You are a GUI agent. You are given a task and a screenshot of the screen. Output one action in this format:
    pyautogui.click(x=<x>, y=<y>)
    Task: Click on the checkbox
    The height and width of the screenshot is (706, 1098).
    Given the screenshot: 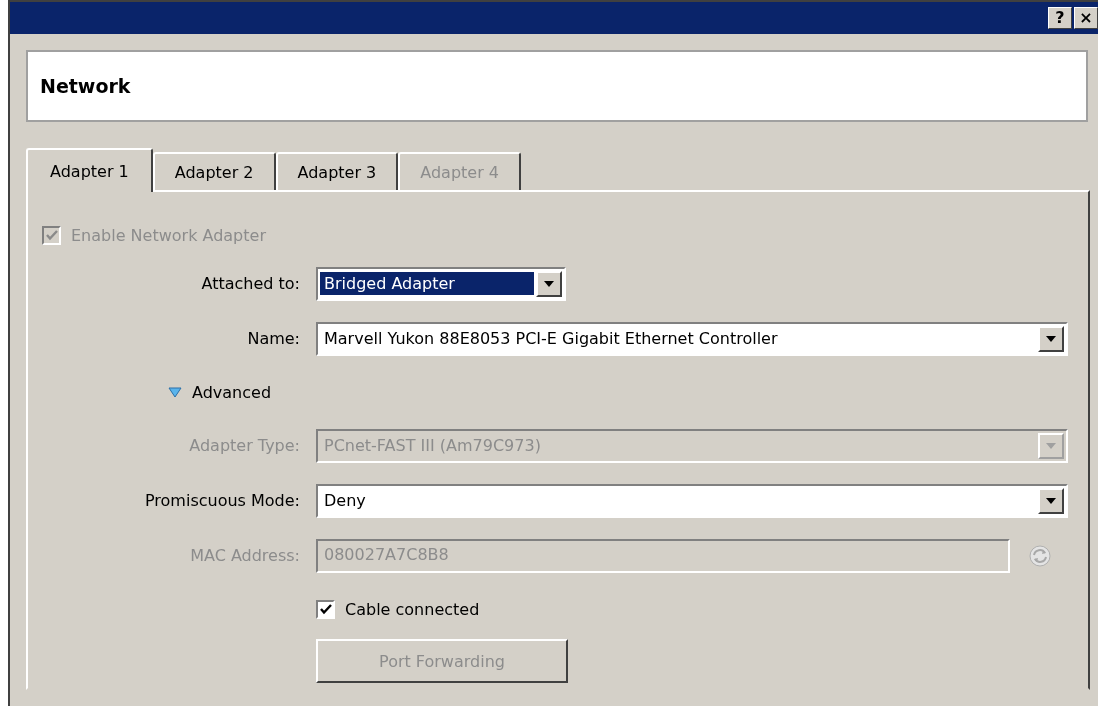 What is the action you would take?
    pyautogui.click(x=325, y=609)
    